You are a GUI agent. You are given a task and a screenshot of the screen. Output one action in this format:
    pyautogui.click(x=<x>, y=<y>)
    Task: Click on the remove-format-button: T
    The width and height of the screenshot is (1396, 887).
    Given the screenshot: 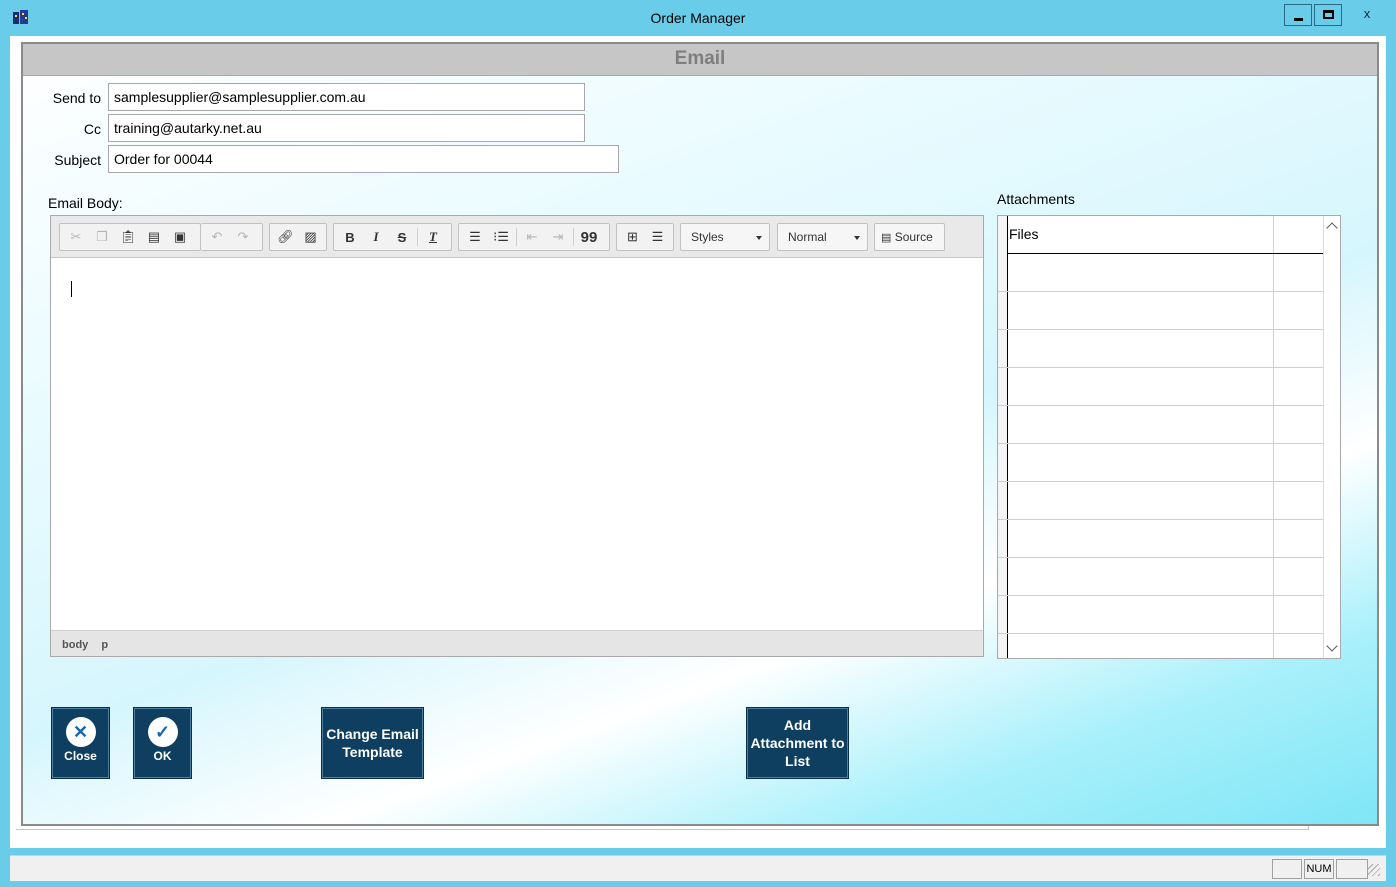 What is the action you would take?
    pyautogui.click(x=433, y=237)
    